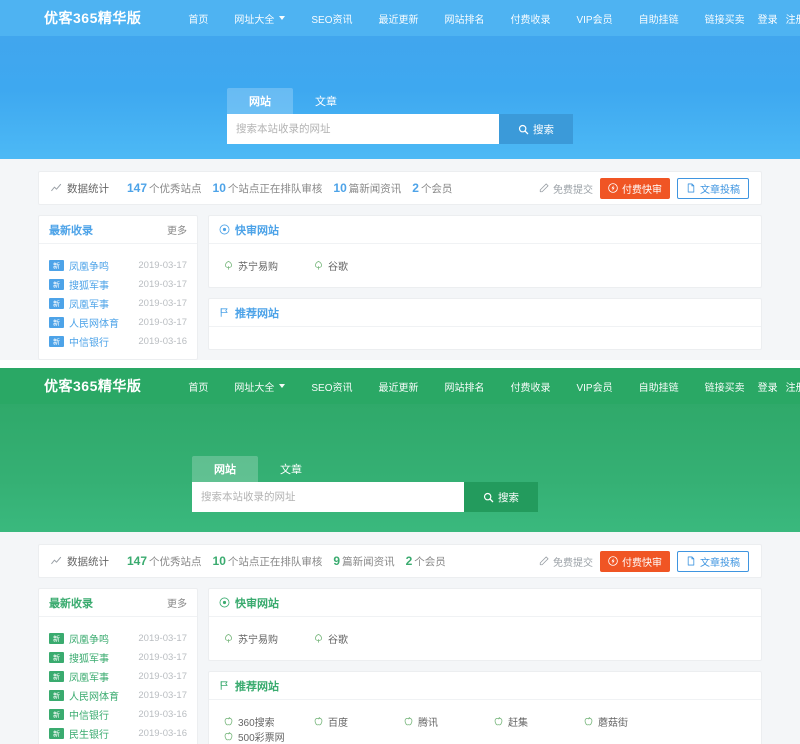  I want to click on list-item: 蘑菇街, so click(628, 721).